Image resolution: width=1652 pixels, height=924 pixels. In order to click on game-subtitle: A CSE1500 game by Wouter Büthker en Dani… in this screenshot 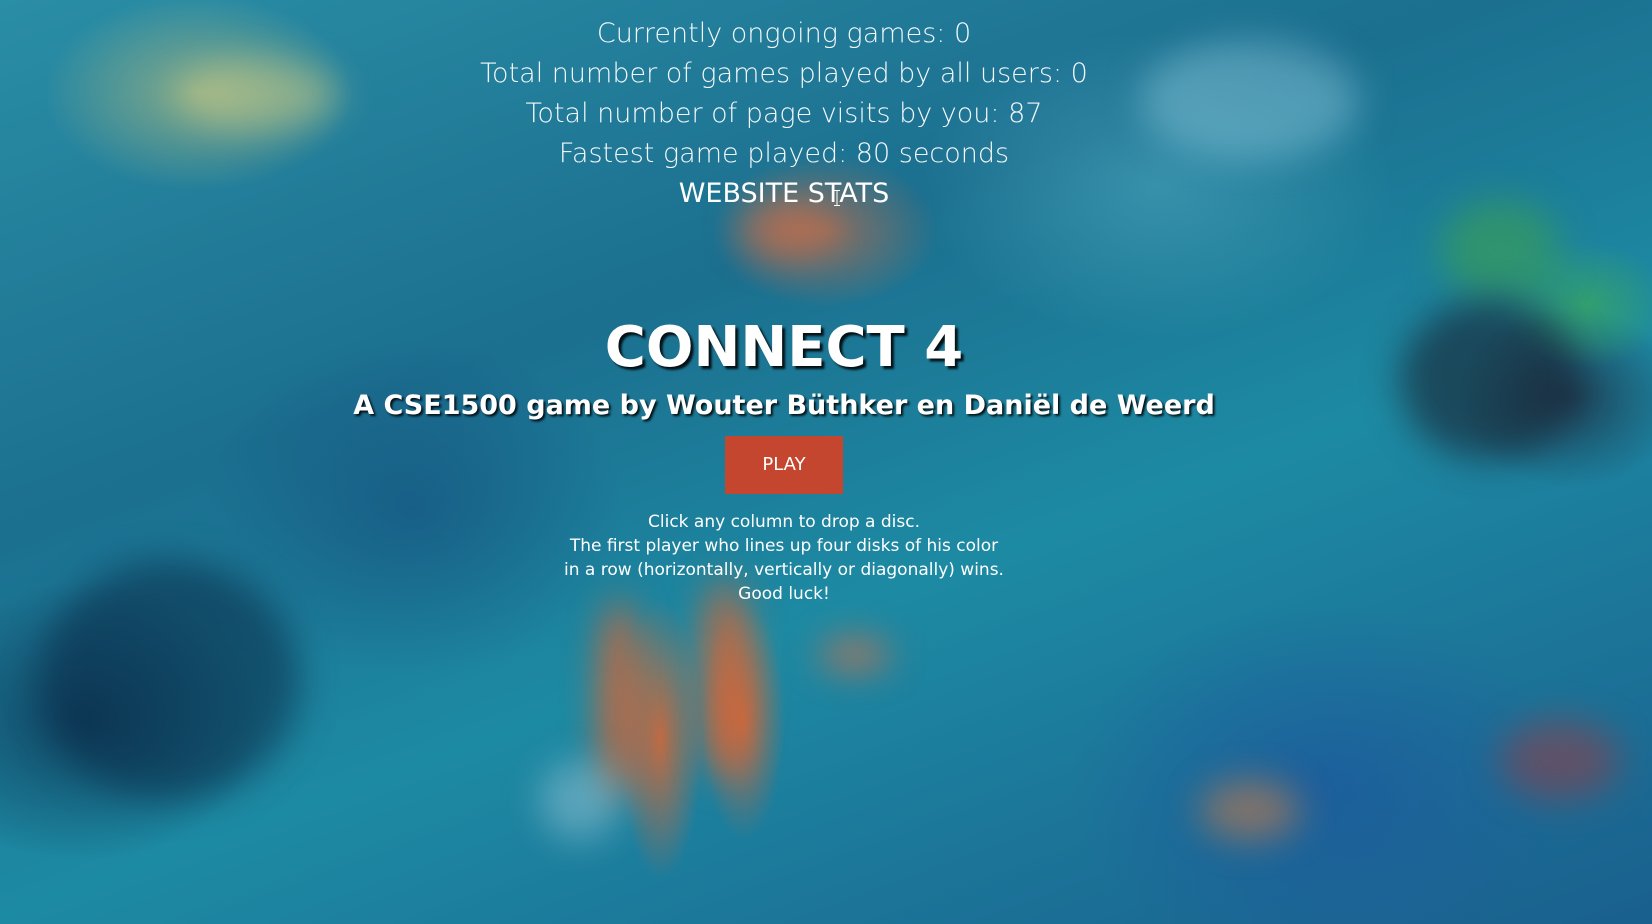, I will do `click(784, 405)`.